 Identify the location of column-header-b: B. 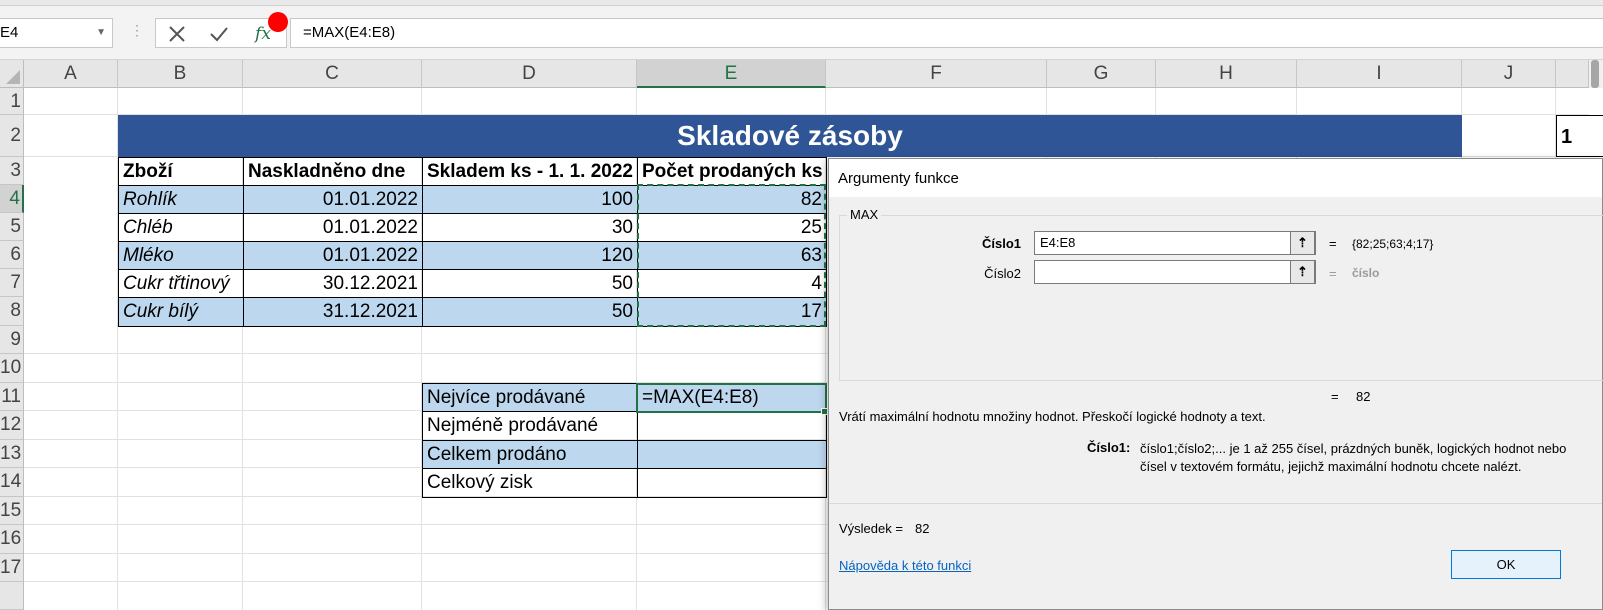
(180, 74).